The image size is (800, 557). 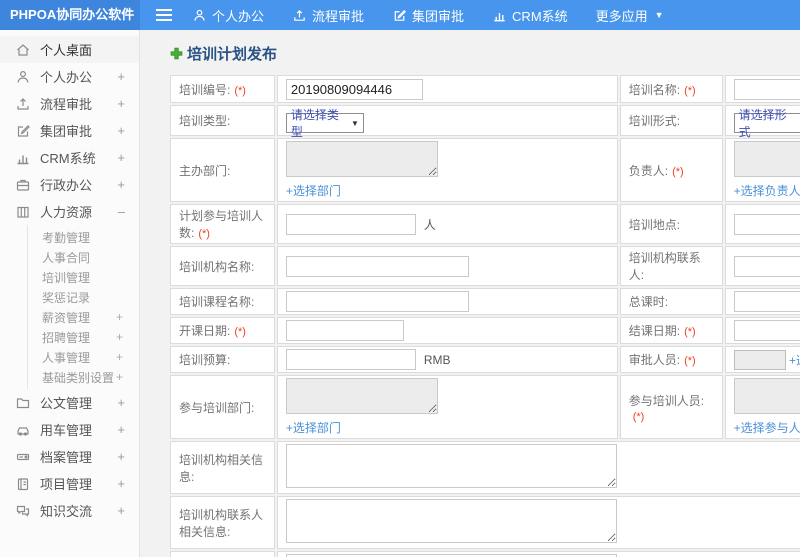 I want to click on sidebar-item-label: 集团审批, so click(x=66, y=131).